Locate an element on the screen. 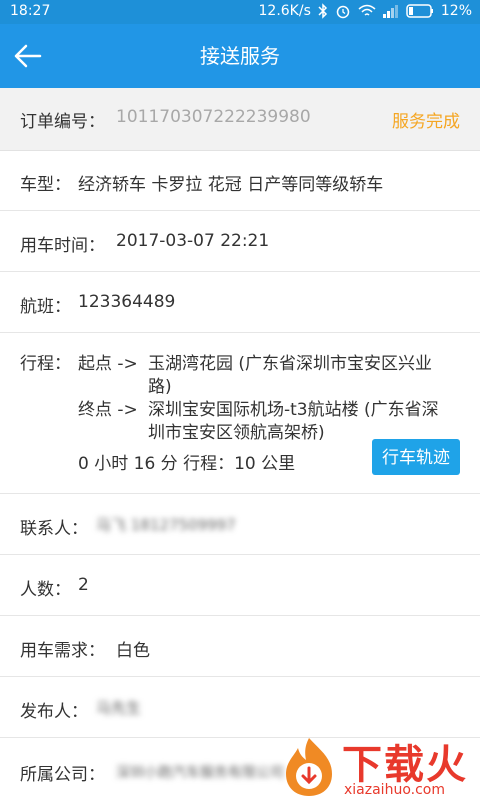 The width and height of the screenshot is (480, 800). order-status: 服务完成 is located at coordinates (426, 122).